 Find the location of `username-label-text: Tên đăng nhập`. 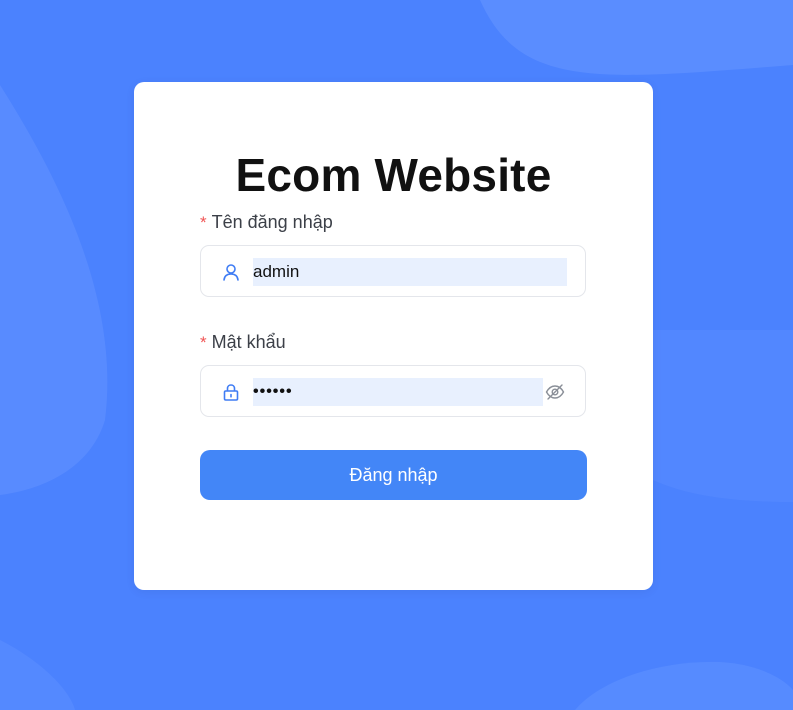

username-label-text: Tên đăng nhập is located at coordinates (272, 222).